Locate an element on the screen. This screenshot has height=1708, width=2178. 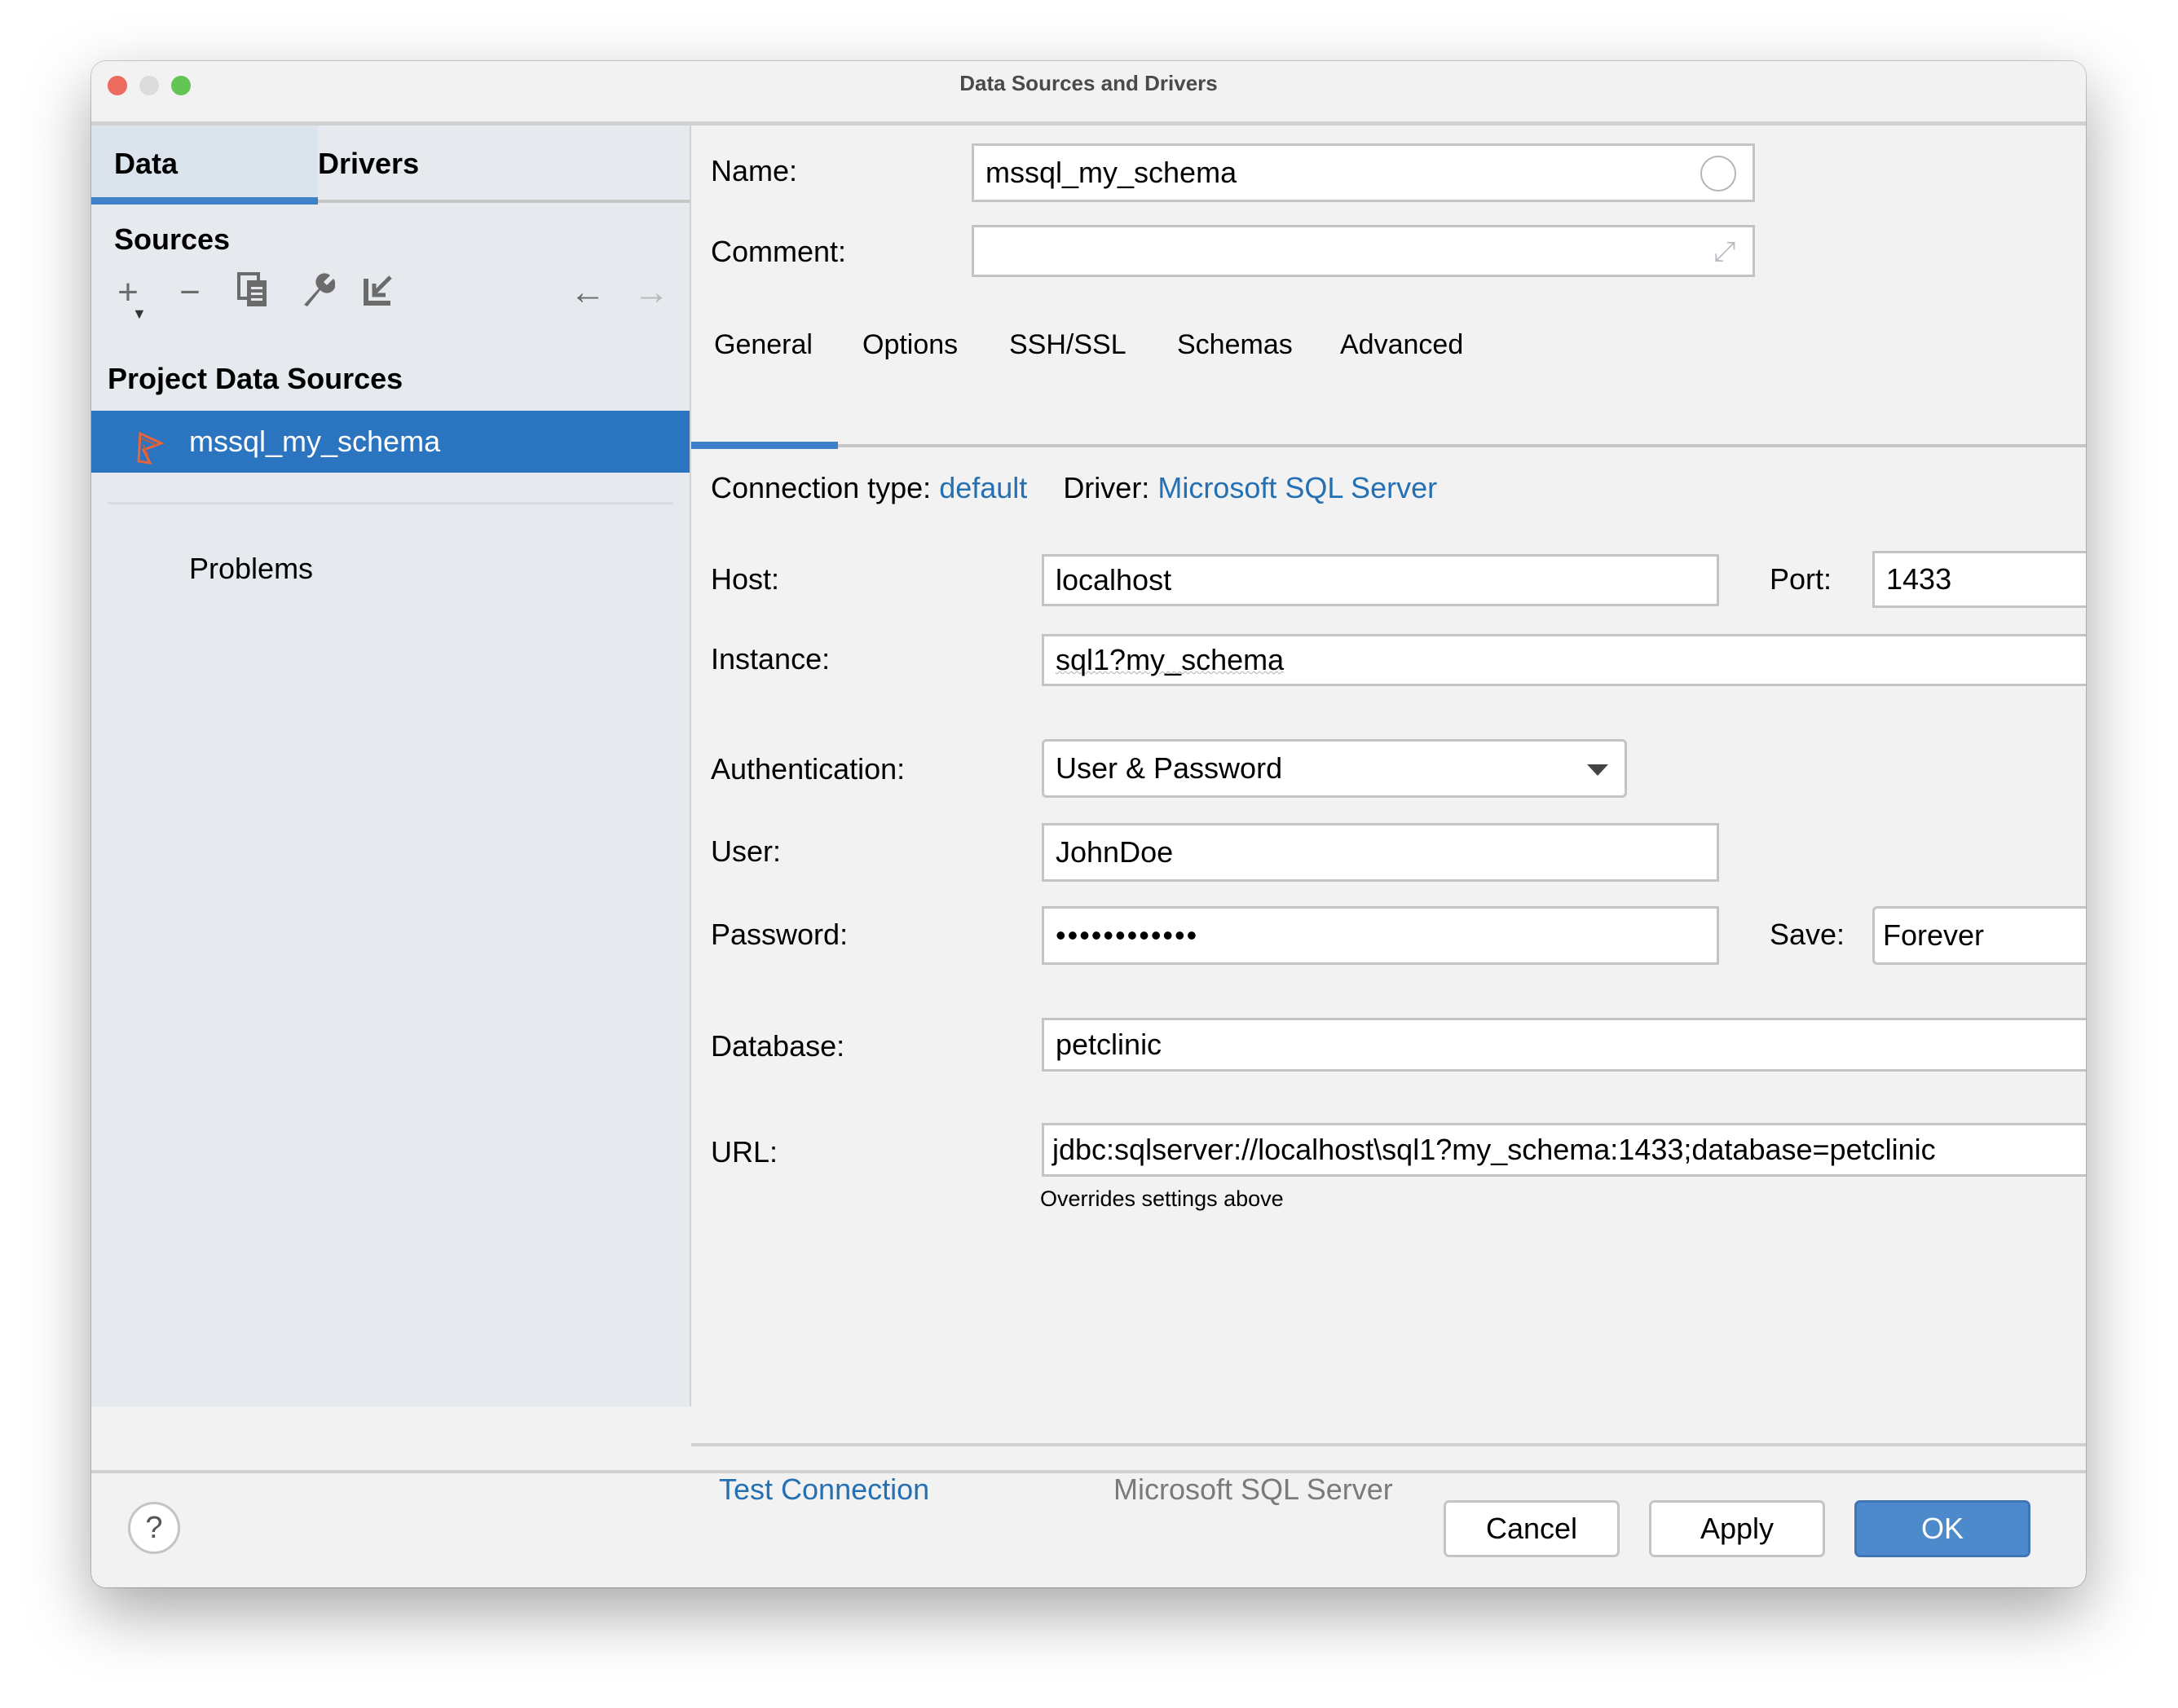
database-label: Database: is located at coordinates (778, 1046).